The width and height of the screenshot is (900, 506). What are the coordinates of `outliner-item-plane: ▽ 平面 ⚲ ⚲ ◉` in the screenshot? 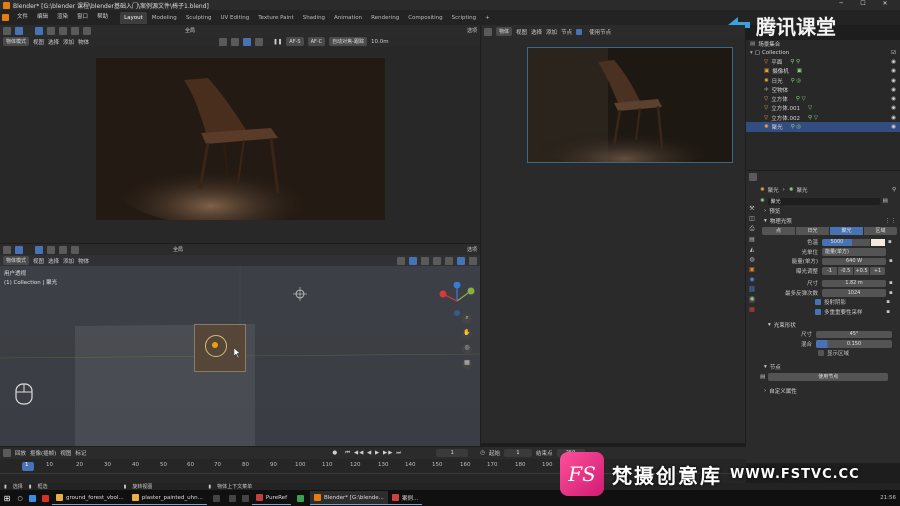 It's located at (823, 61).